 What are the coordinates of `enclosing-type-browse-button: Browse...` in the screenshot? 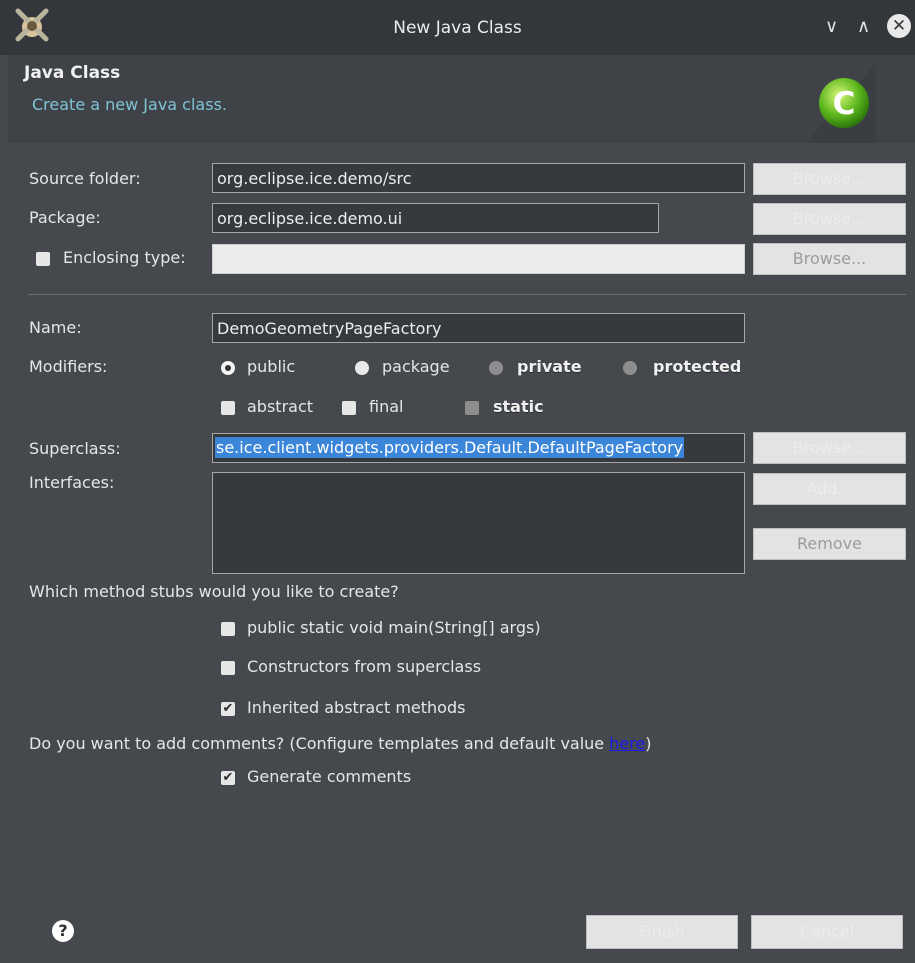 It's located at (829, 259).